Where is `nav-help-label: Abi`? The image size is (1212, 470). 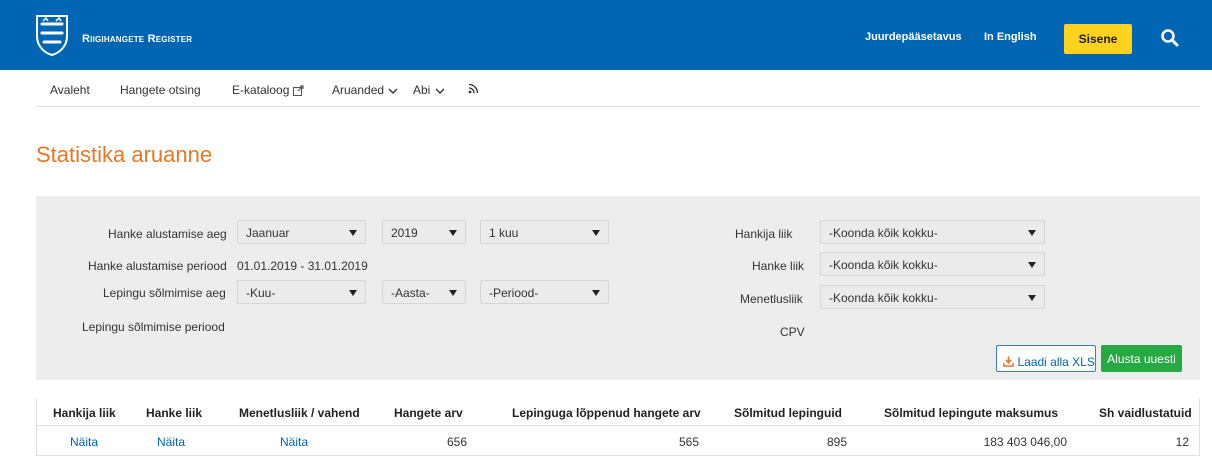 nav-help-label: Abi is located at coordinates (422, 90).